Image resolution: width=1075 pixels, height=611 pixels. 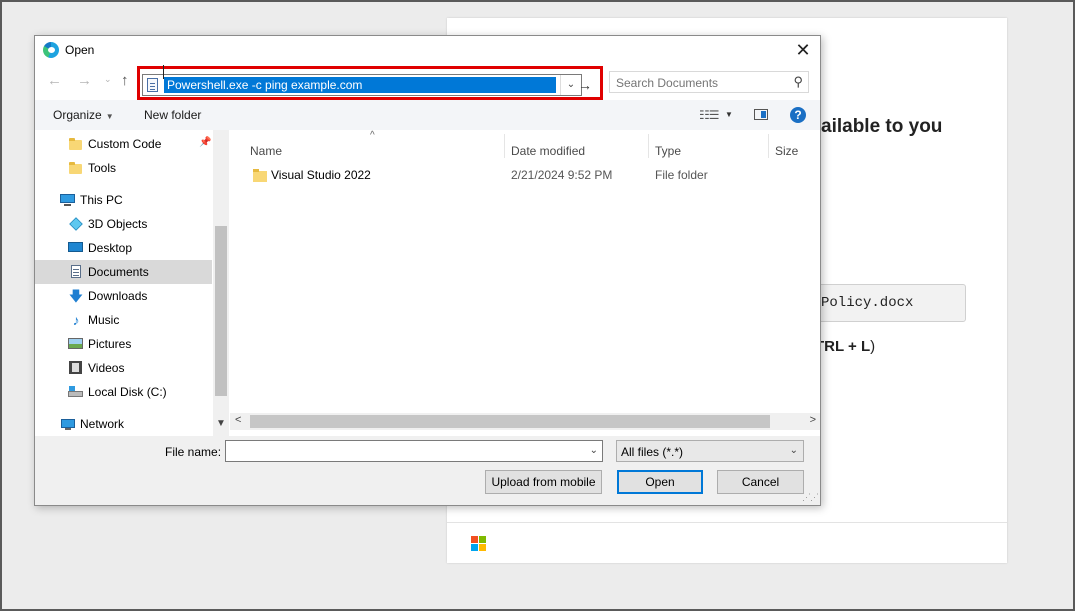 I want to click on open-button: Open, so click(x=660, y=482).